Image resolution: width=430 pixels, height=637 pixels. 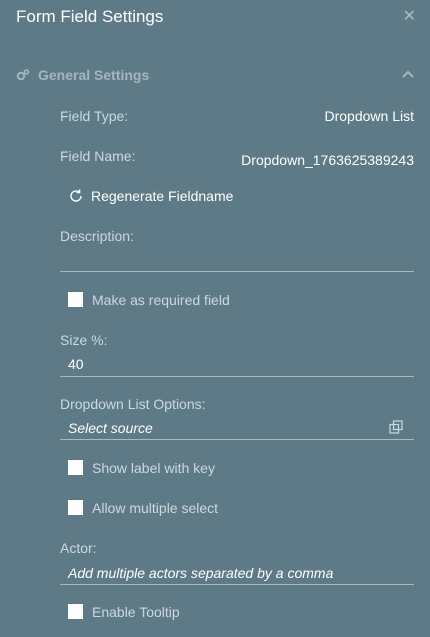 I want to click on dialog-title: Form Field Settings, so click(x=90, y=16).